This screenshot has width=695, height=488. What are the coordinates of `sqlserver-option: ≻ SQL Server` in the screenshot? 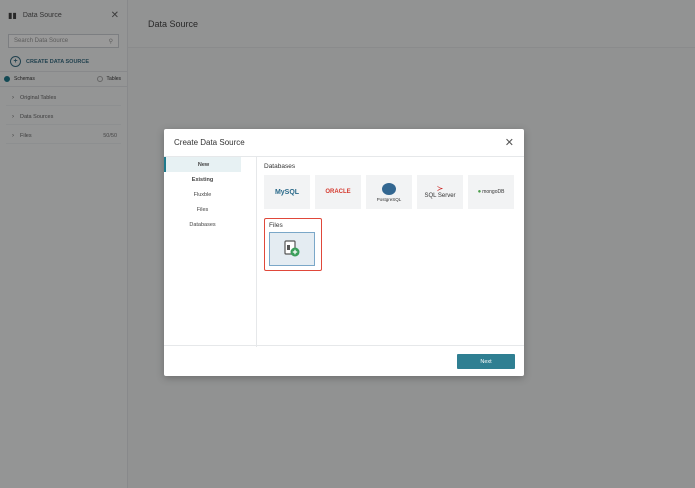 It's located at (440, 192).